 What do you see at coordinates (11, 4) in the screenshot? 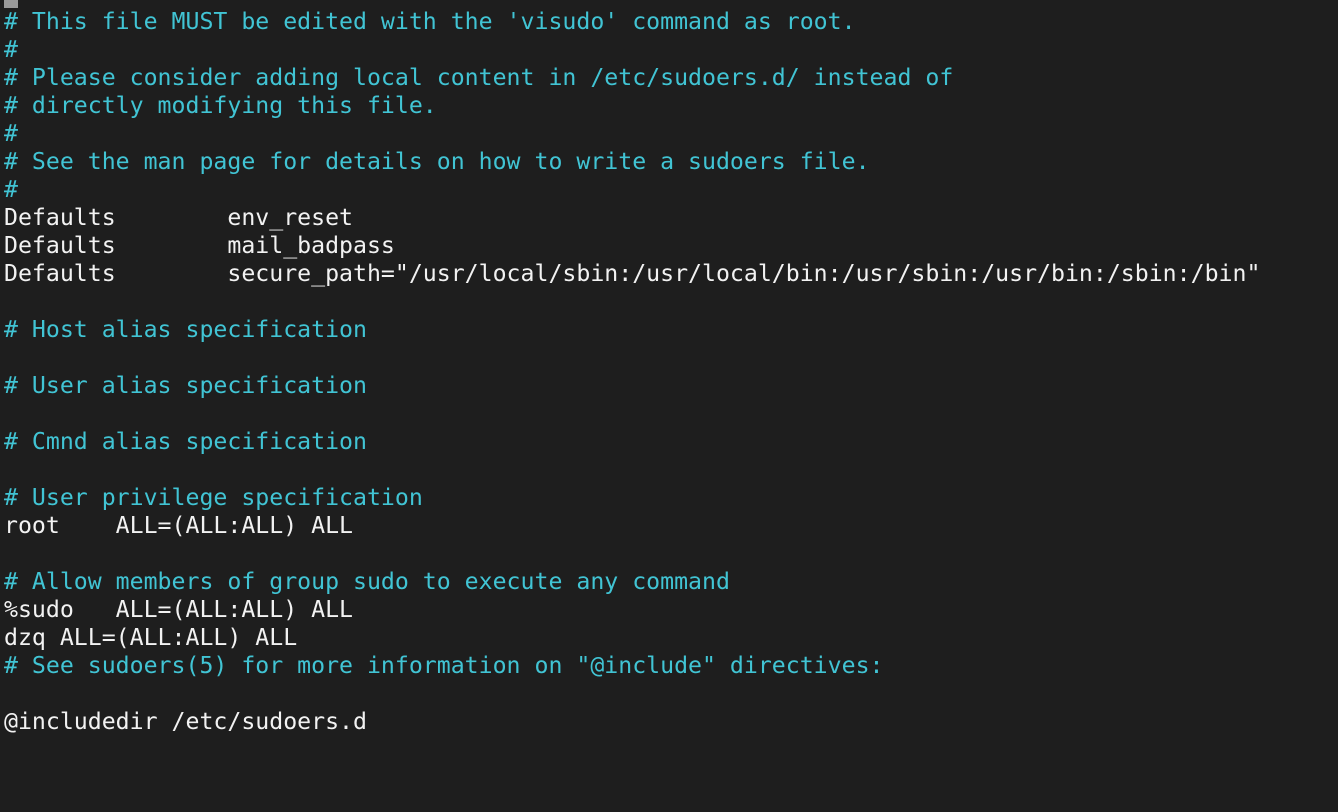
I see `text-cursor` at bounding box center [11, 4].